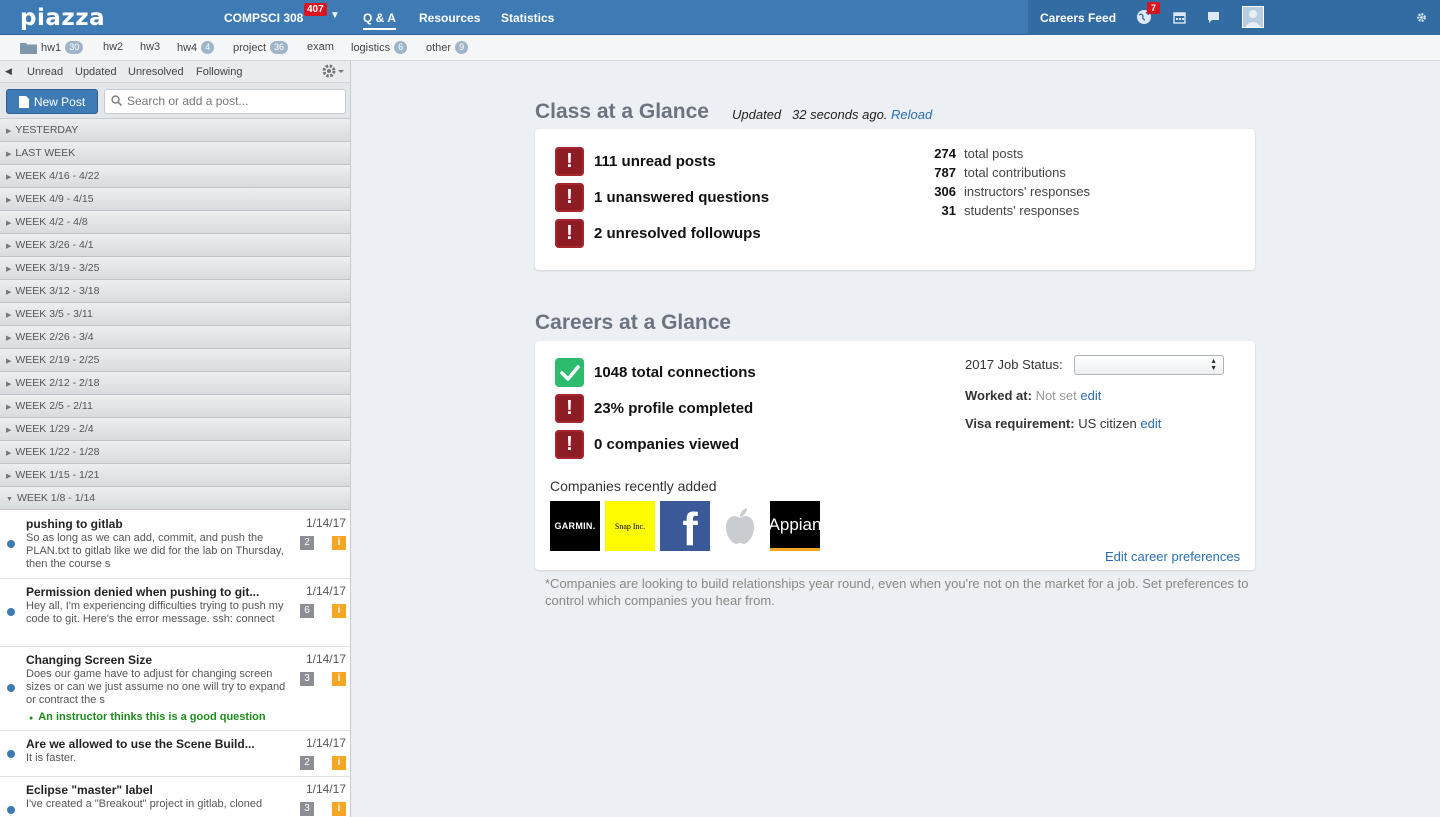  Describe the element at coordinates (662, 197) in the screenshot. I see `unanswered-row: ! 1 unanswered questions` at that location.